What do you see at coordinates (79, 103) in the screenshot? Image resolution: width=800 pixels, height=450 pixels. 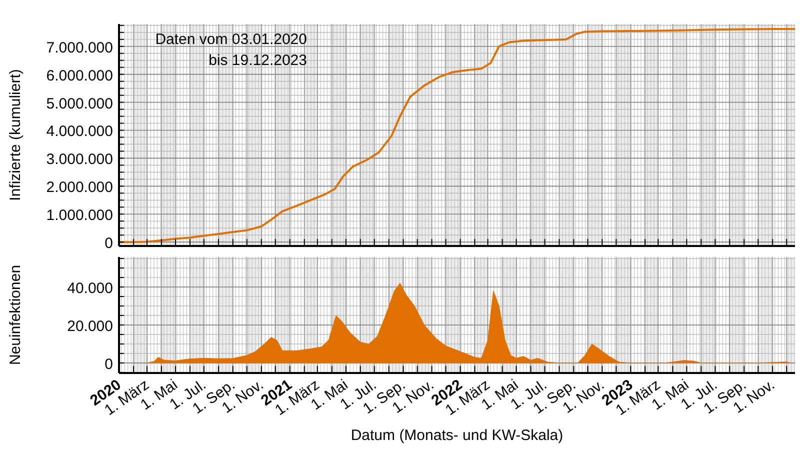 I see `y-tick-label: 5.000.000` at bounding box center [79, 103].